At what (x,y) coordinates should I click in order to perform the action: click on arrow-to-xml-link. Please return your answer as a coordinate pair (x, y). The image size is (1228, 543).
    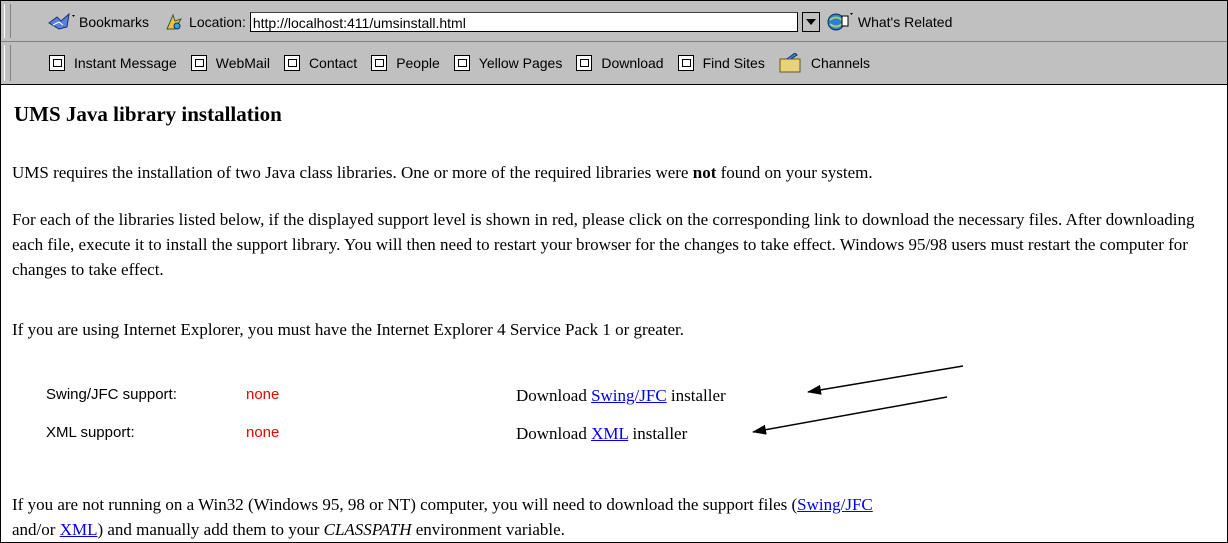
    Looking at the image, I should click on (850, 415).